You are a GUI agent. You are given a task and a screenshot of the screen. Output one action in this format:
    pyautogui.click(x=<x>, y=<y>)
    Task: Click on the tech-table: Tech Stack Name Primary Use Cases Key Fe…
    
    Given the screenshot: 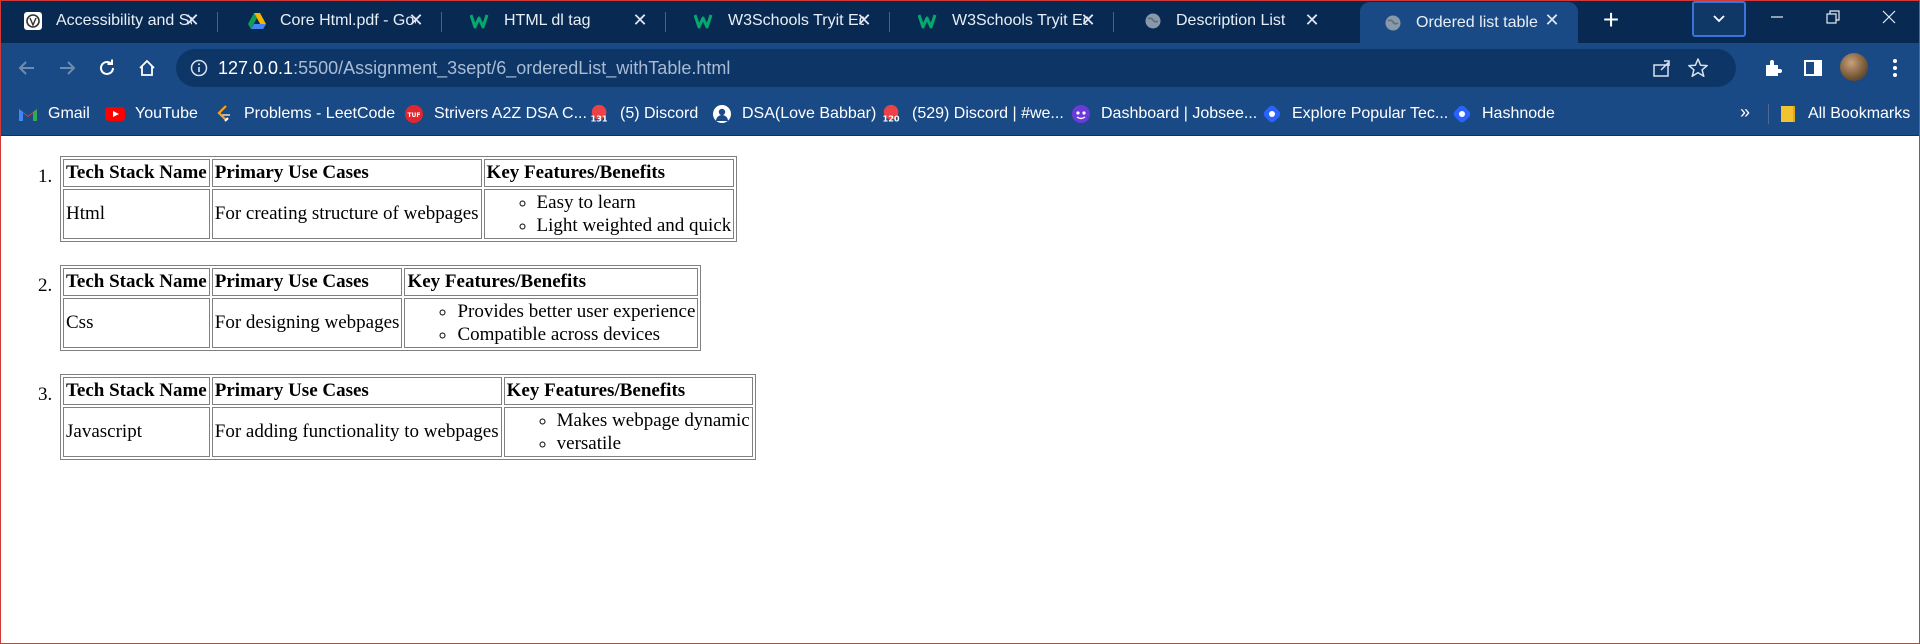 What is the action you would take?
    pyautogui.click(x=381, y=308)
    